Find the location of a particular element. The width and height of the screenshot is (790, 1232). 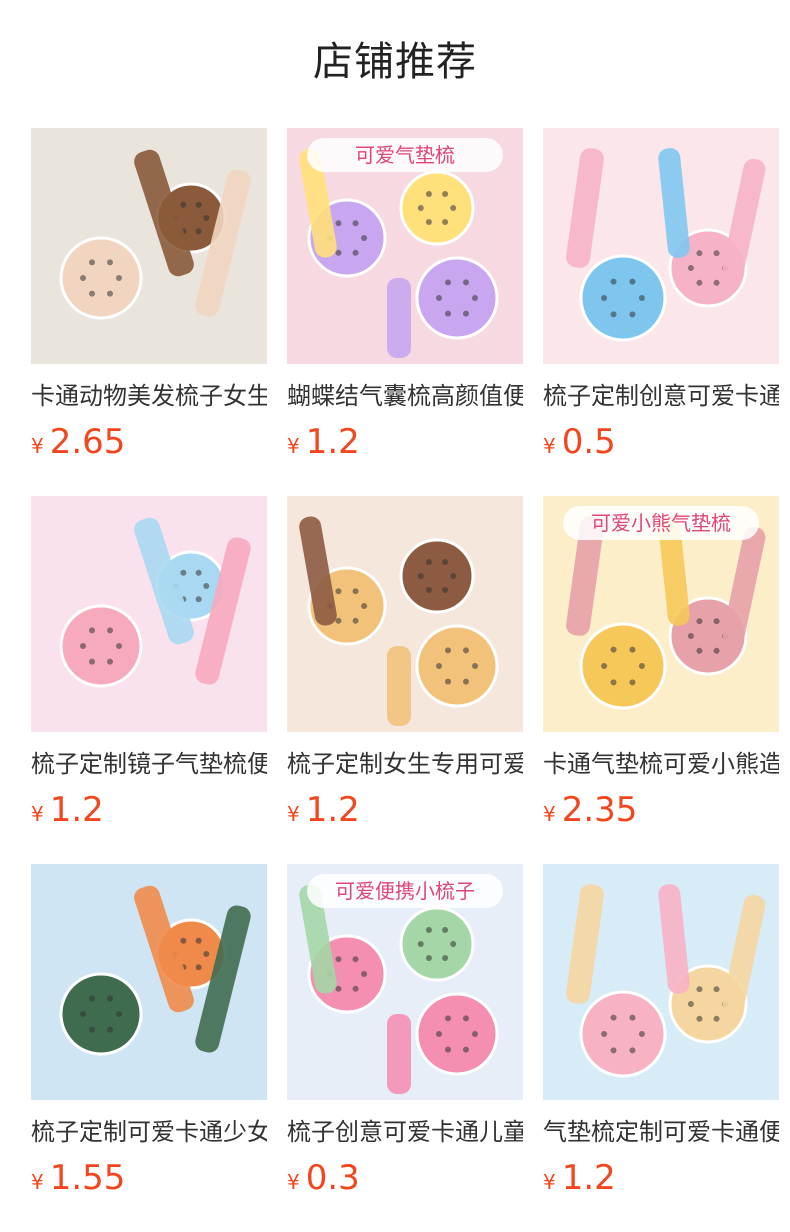

product-card: 可爱小熊气垫梳 卡通气垫梳可爱小熊造型 ¥2.35 is located at coordinates (661, 680).